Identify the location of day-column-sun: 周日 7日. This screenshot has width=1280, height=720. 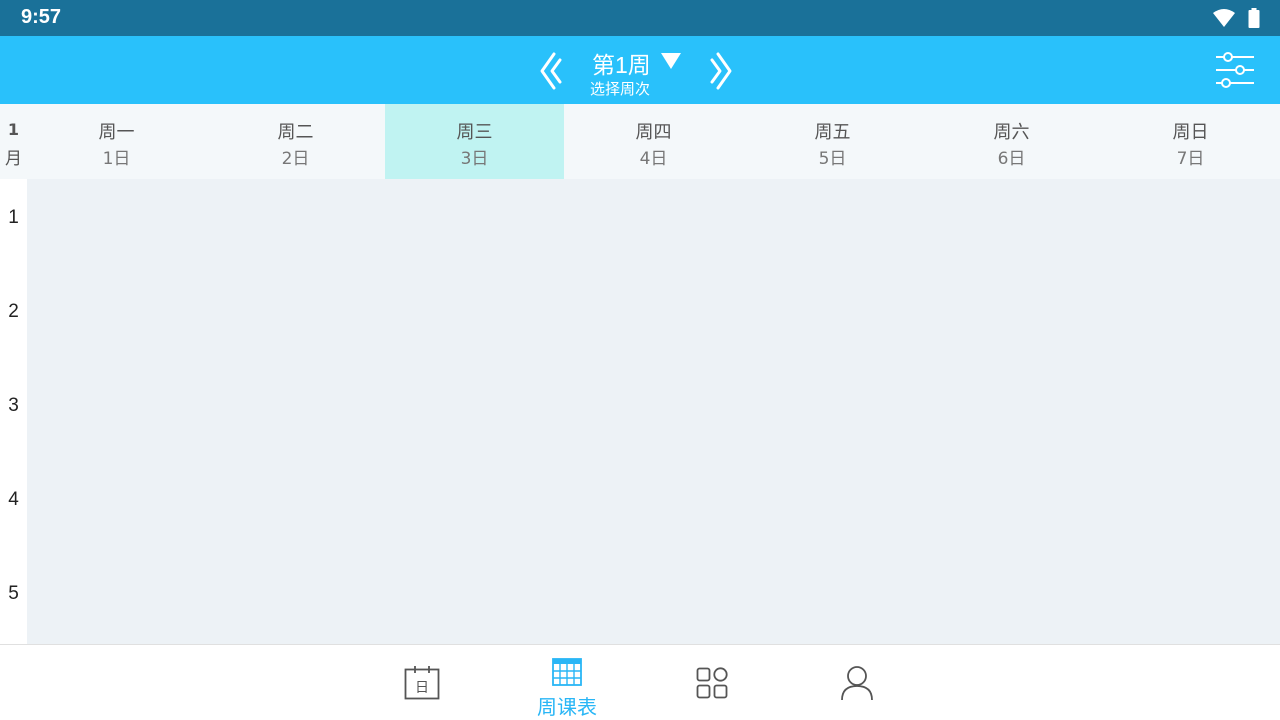
(1190, 141).